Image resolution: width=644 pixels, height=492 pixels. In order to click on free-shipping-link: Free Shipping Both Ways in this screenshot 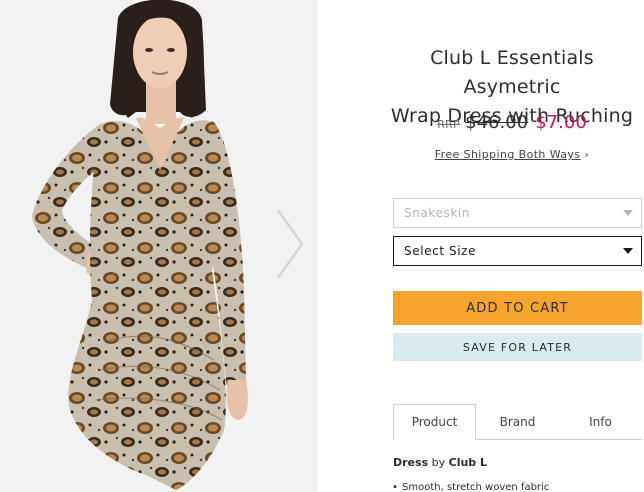, I will do `click(508, 154)`.